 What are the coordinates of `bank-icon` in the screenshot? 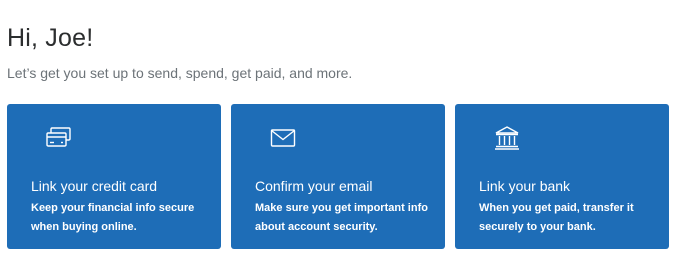 It's located at (507, 138).